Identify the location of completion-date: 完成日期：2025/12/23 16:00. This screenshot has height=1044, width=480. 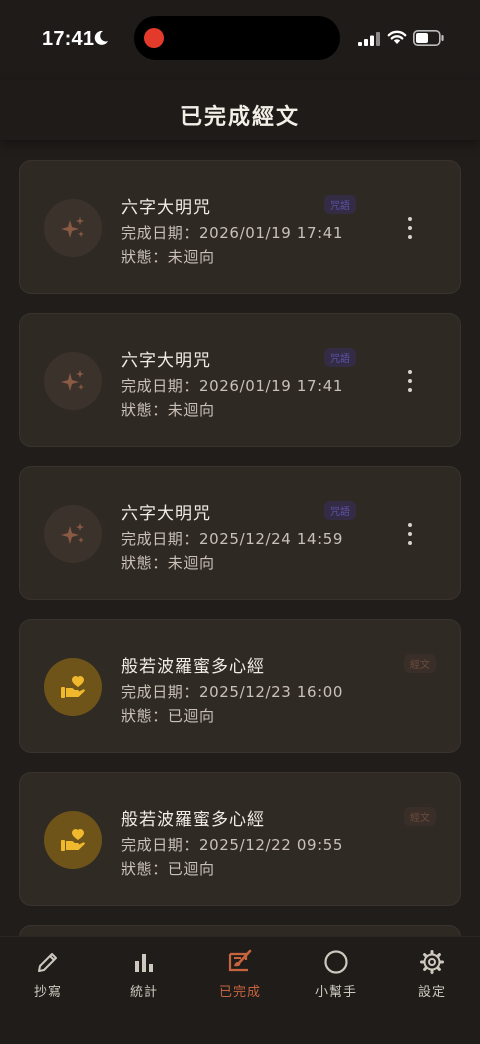
(232, 692).